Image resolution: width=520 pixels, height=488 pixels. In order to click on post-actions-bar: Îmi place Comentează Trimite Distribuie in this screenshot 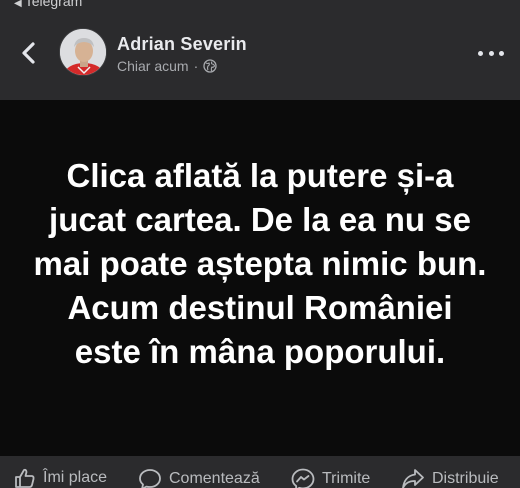, I will do `click(260, 472)`.